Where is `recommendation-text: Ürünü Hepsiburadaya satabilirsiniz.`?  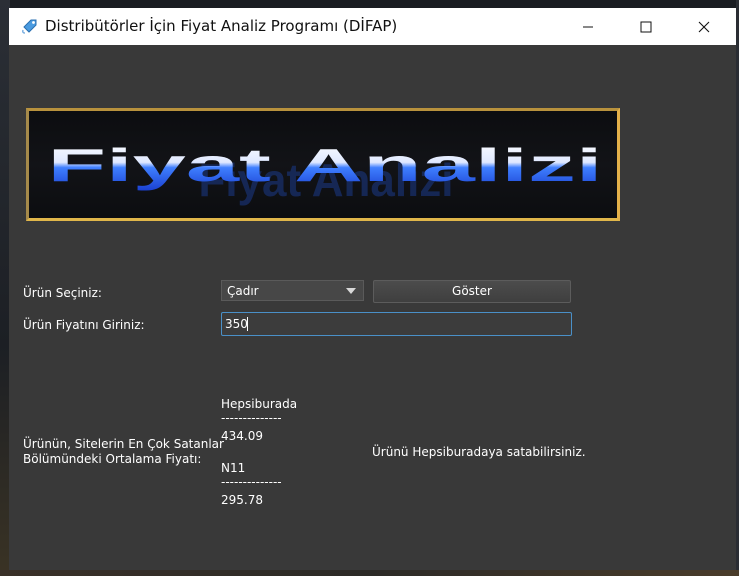 recommendation-text: Ürünü Hepsiburadaya satabilirsiniz. is located at coordinates (479, 452).